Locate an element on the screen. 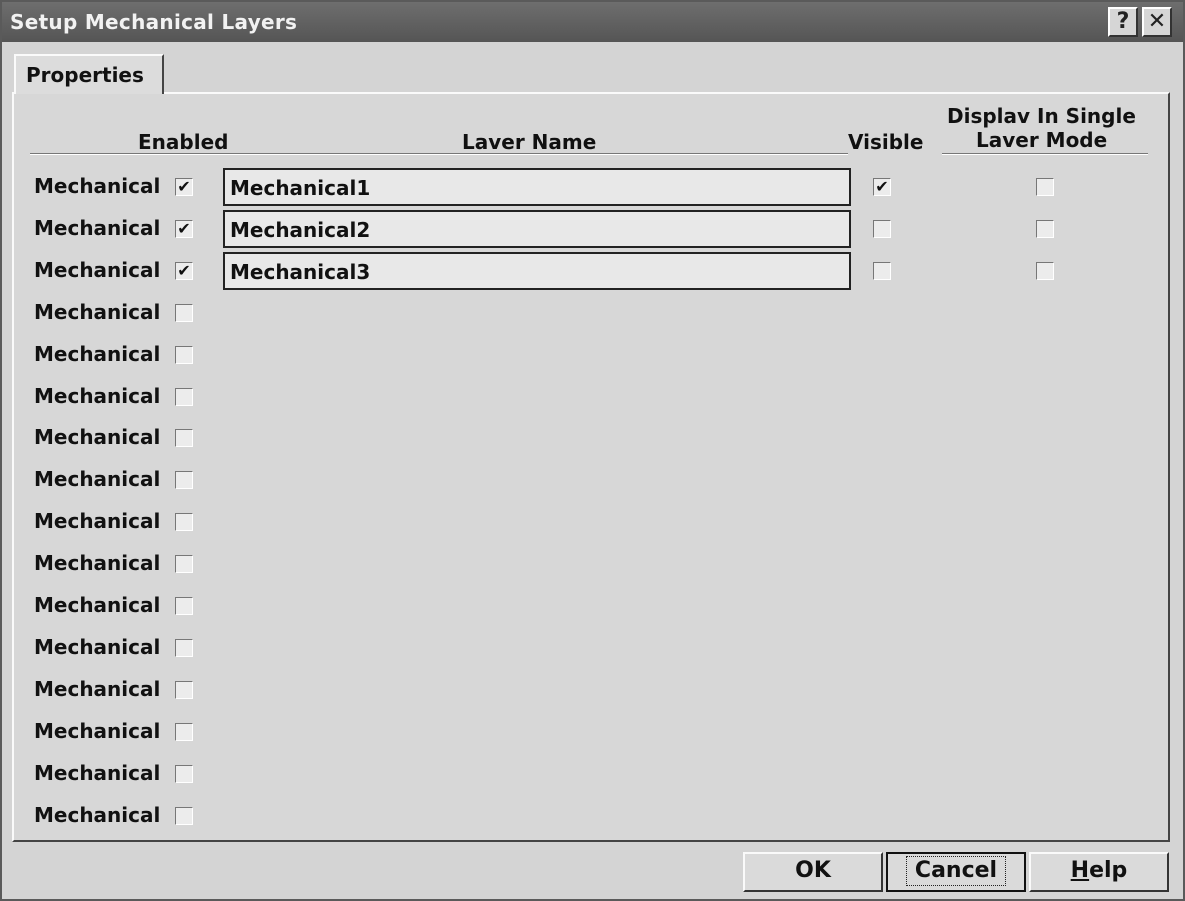  help-button: Help is located at coordinates (1099, 872).